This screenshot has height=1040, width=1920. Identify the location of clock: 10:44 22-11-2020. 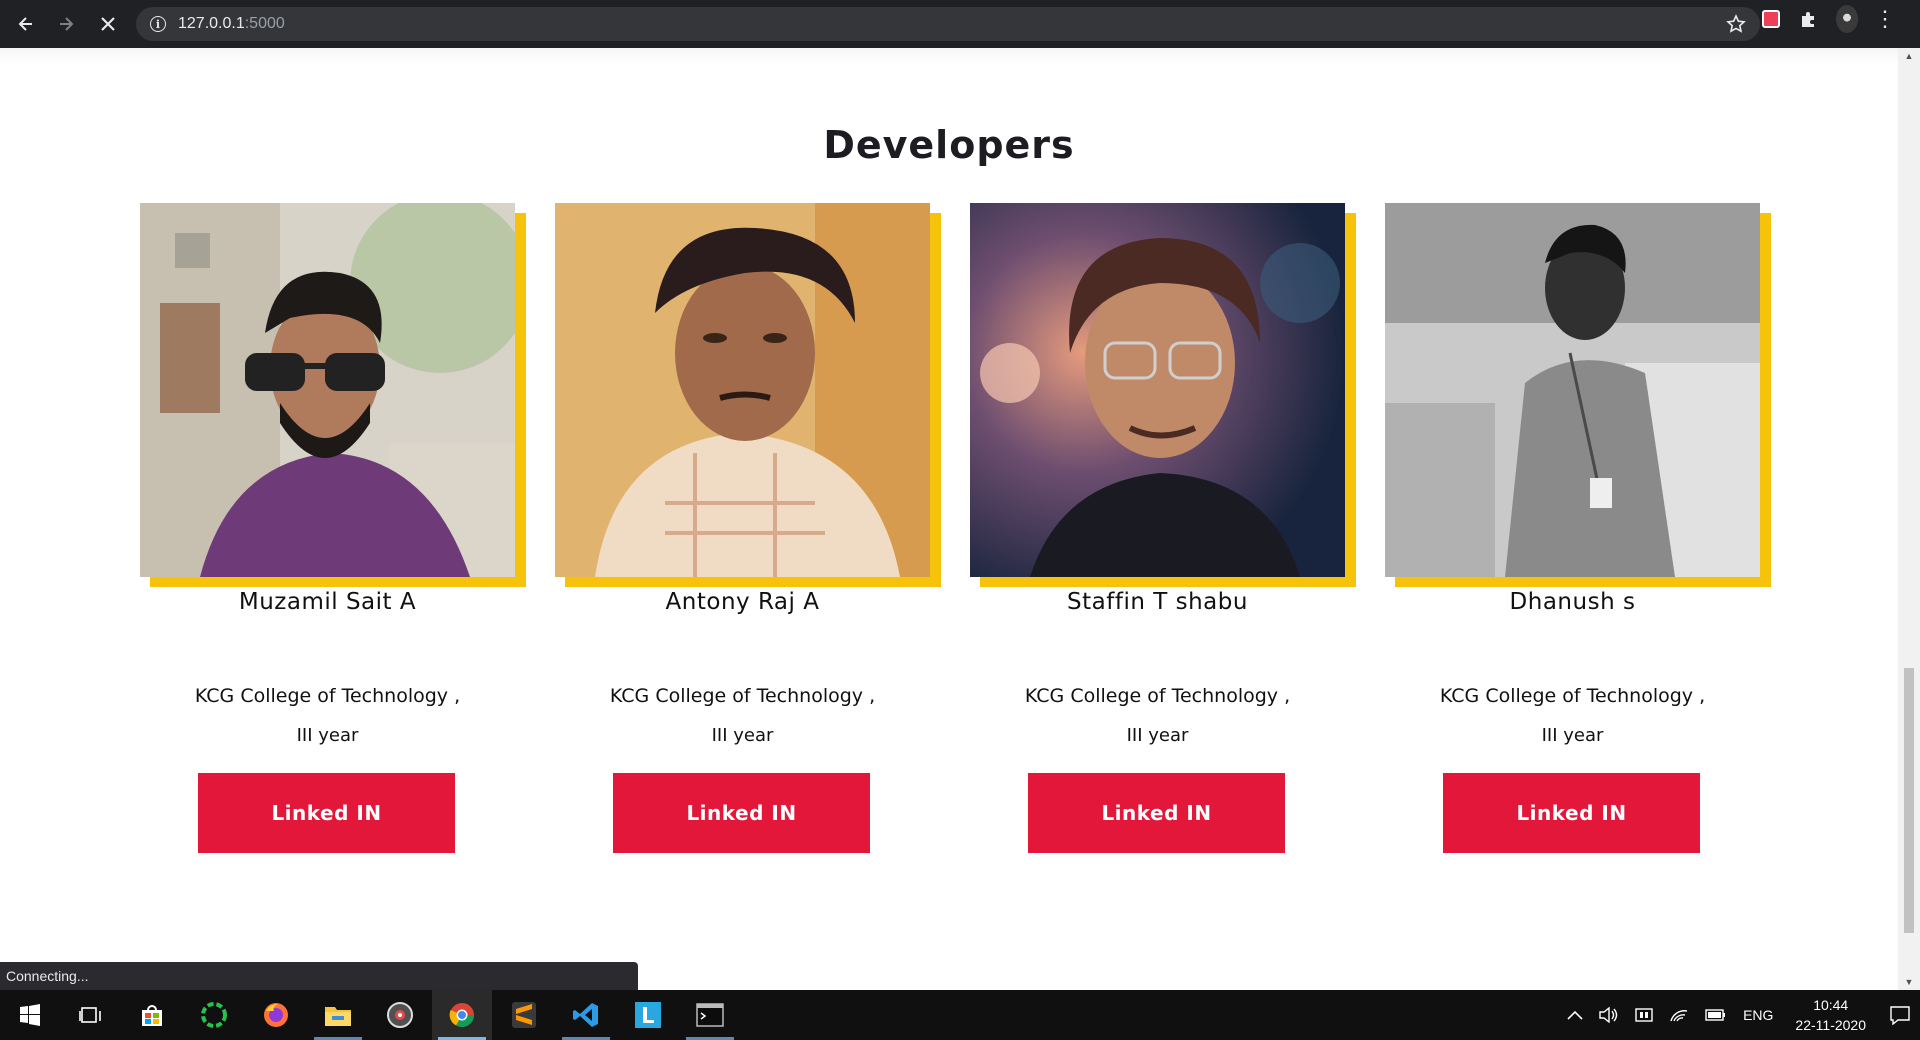
(1830, 1015).